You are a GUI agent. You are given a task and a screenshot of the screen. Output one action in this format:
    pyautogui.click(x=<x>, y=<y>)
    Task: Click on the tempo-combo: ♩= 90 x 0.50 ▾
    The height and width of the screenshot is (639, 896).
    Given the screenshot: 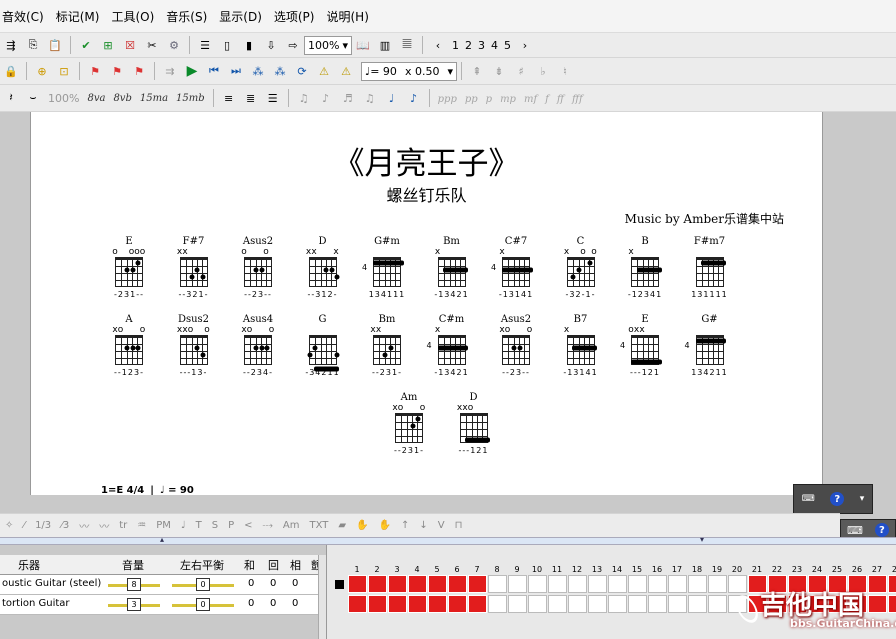 What is the action you would take?
    pyautogui.click(x=409, y=71)
    